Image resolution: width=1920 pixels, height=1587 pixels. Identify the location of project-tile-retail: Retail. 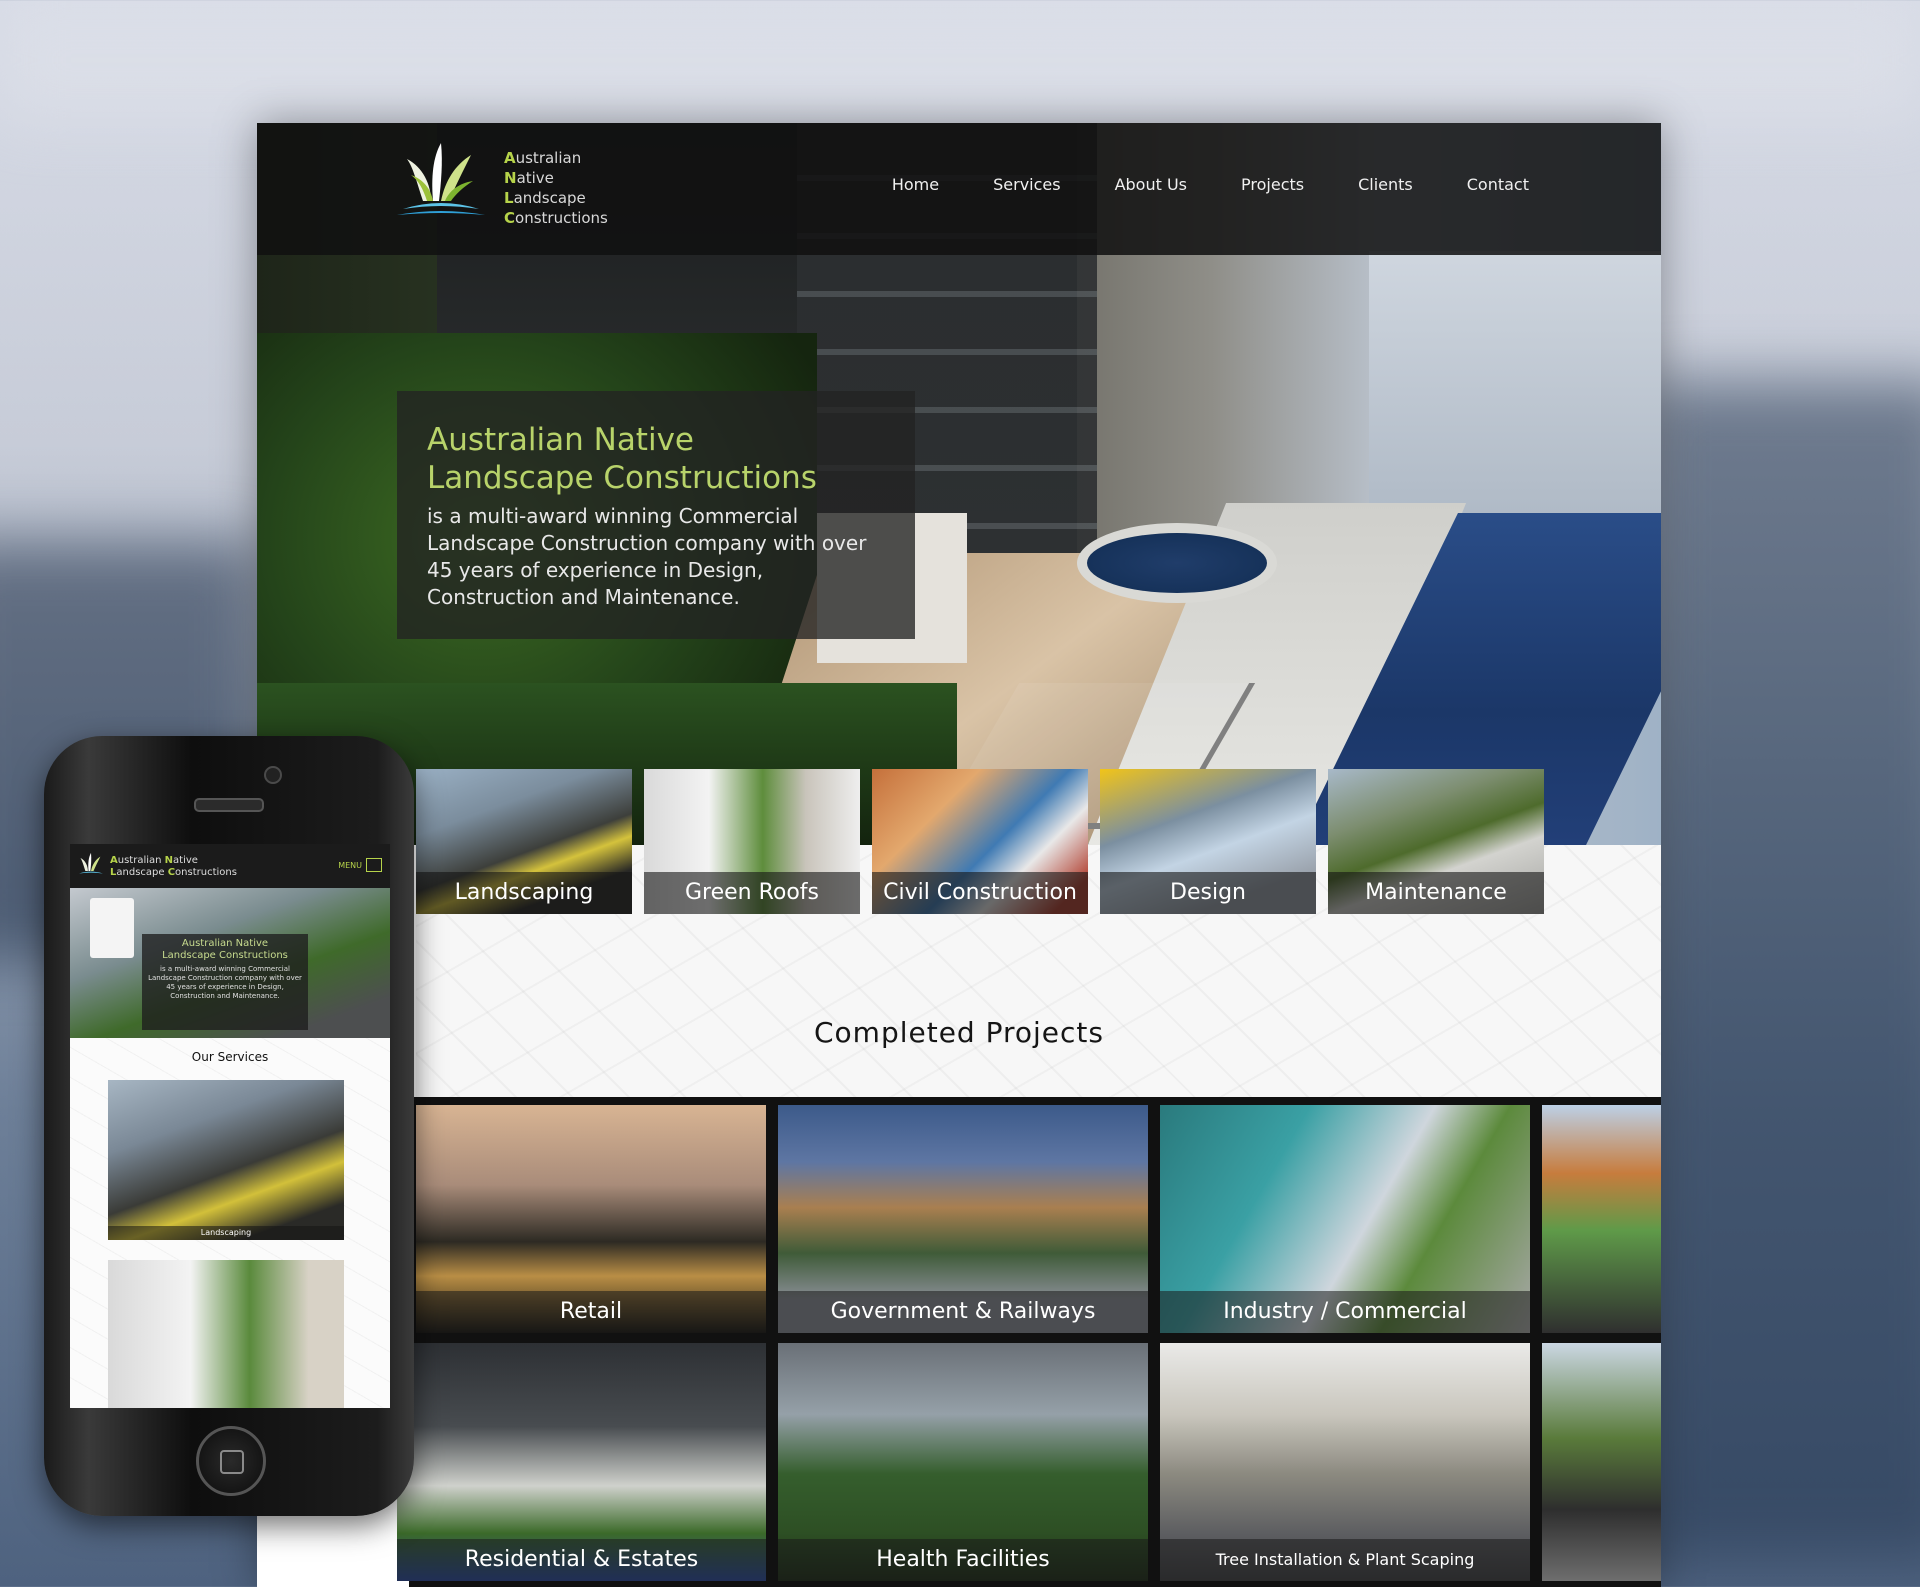
(591, 1219).